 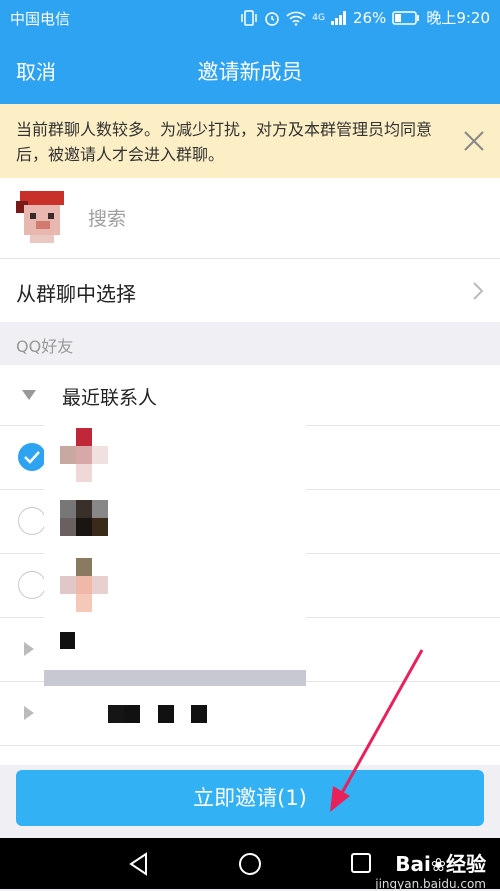 What do you see at coordinates (474, 141) in the screenshot?
I see `close-icon` at bounding box center [474, 141].